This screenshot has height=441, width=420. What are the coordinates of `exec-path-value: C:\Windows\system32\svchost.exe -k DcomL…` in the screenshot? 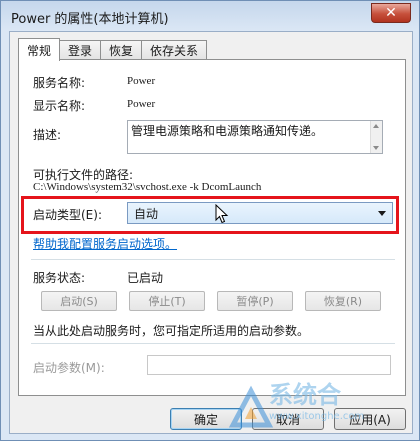 It's located at (147, 187).